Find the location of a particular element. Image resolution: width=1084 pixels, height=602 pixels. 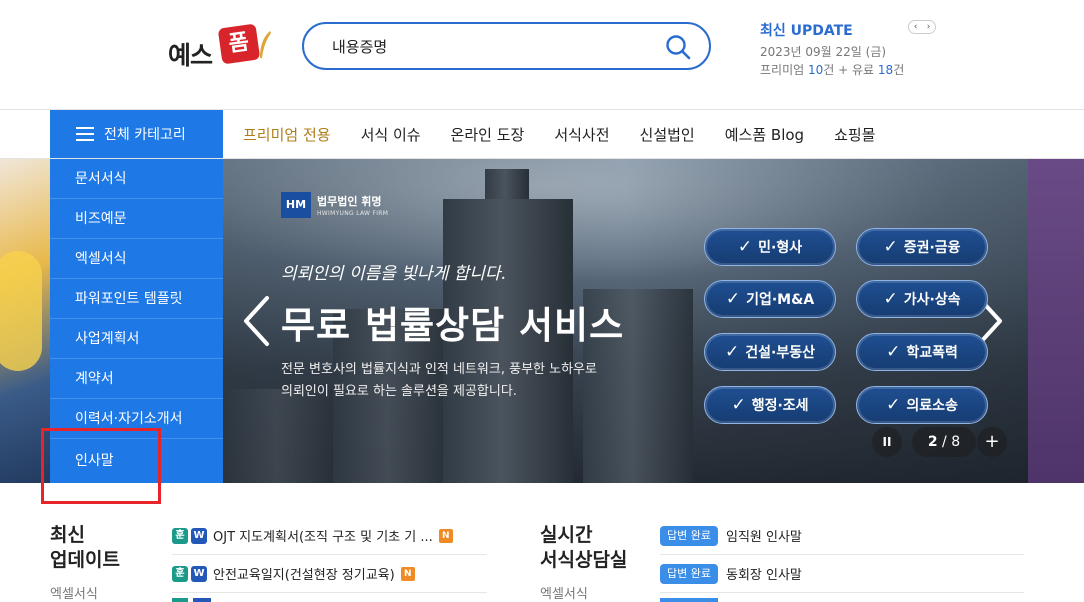

update-date: 2023년 09월 22일 (금) is located at coordinates (823, 52).